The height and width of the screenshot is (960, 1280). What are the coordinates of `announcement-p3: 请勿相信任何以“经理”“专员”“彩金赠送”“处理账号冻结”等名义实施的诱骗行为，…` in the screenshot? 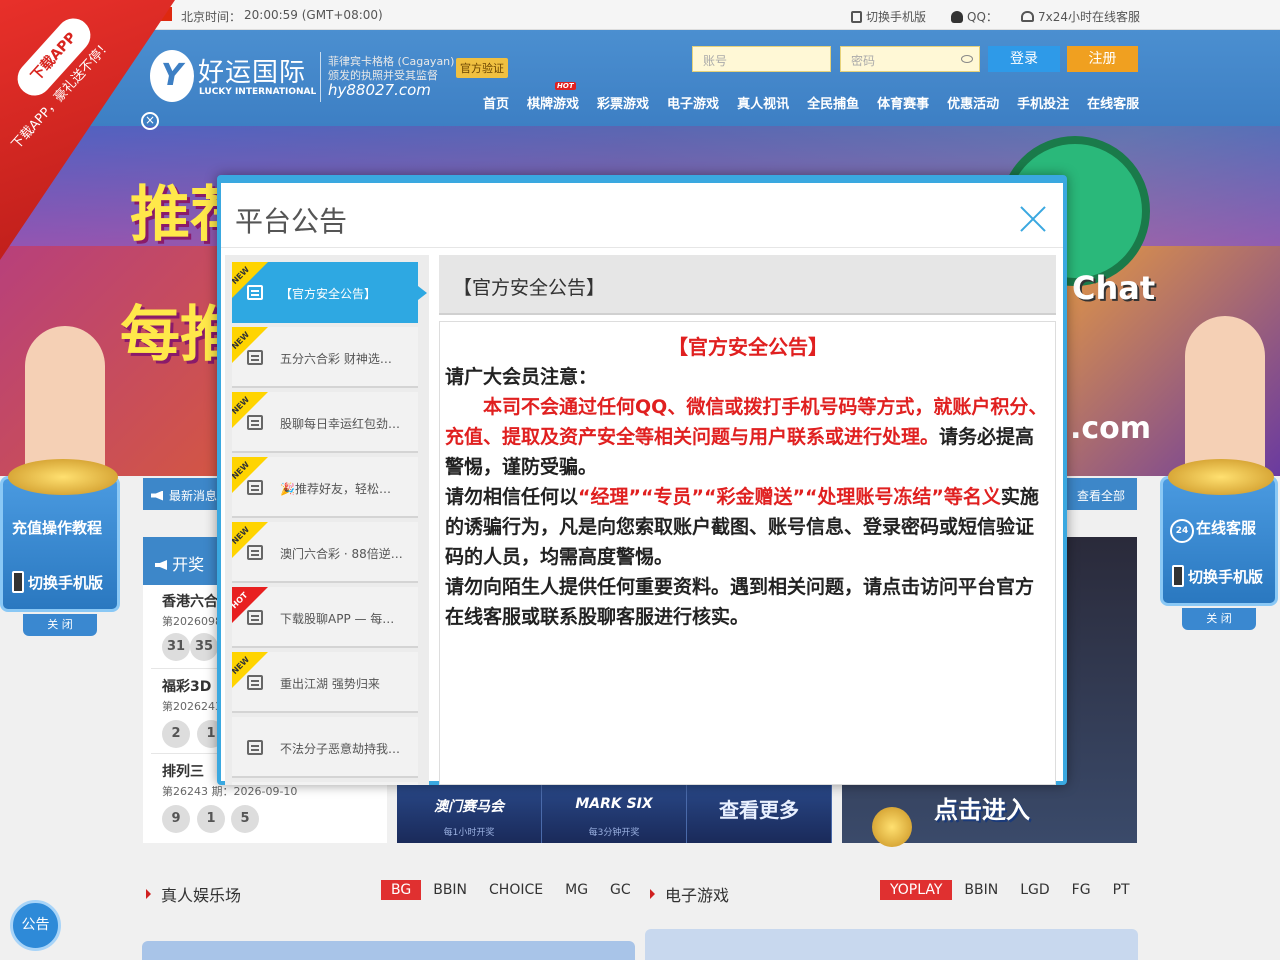 It's located at (748, 527).